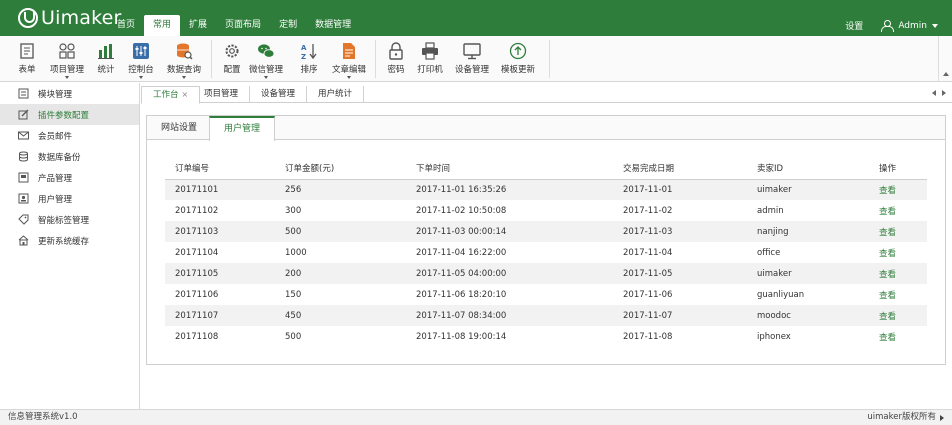 This screenshot has width=952, height=425. Describe the element at coordinates (197, 210) in the screenshot. I see `table-cell: 20171102` at that location.